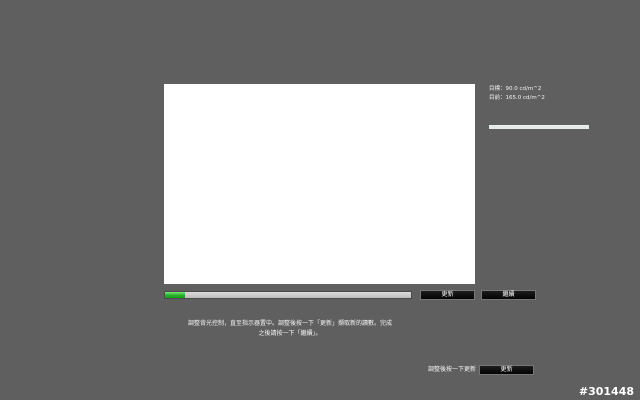 The image size is (640, 400). Describe the element at coordinates (447, 295) in the screenshot. I see `refresh-button-top: 更新` at that location.